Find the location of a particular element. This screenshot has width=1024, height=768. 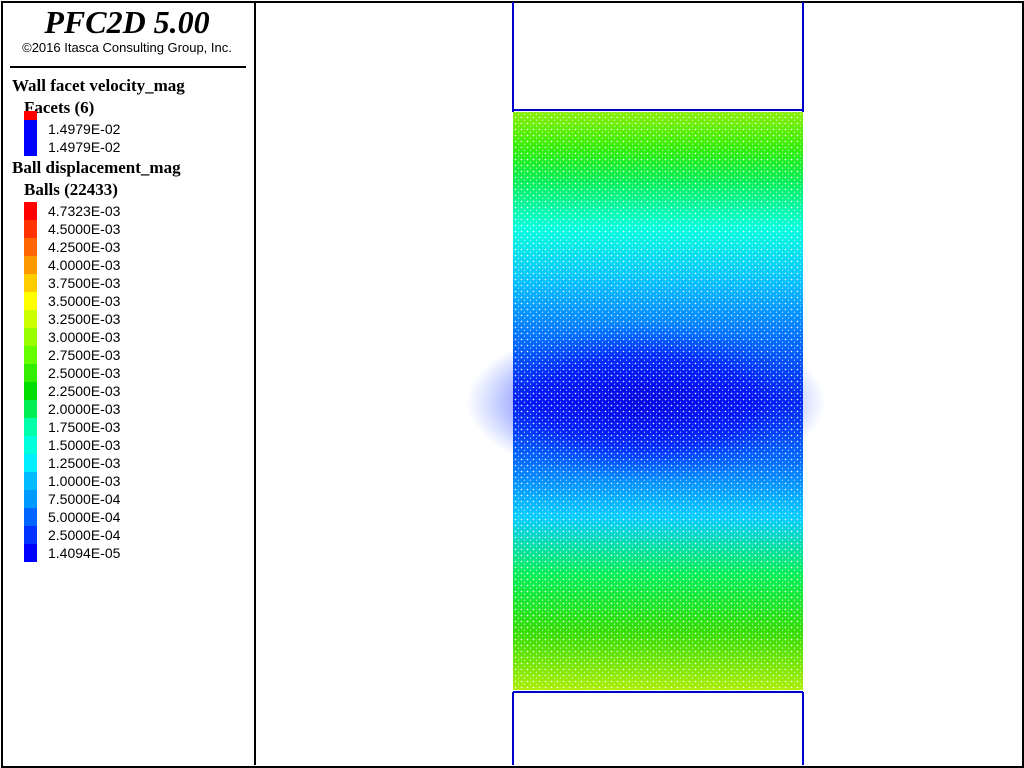

ball-legend-label: 2.5000E-04 is located at coordinates (84, 535).